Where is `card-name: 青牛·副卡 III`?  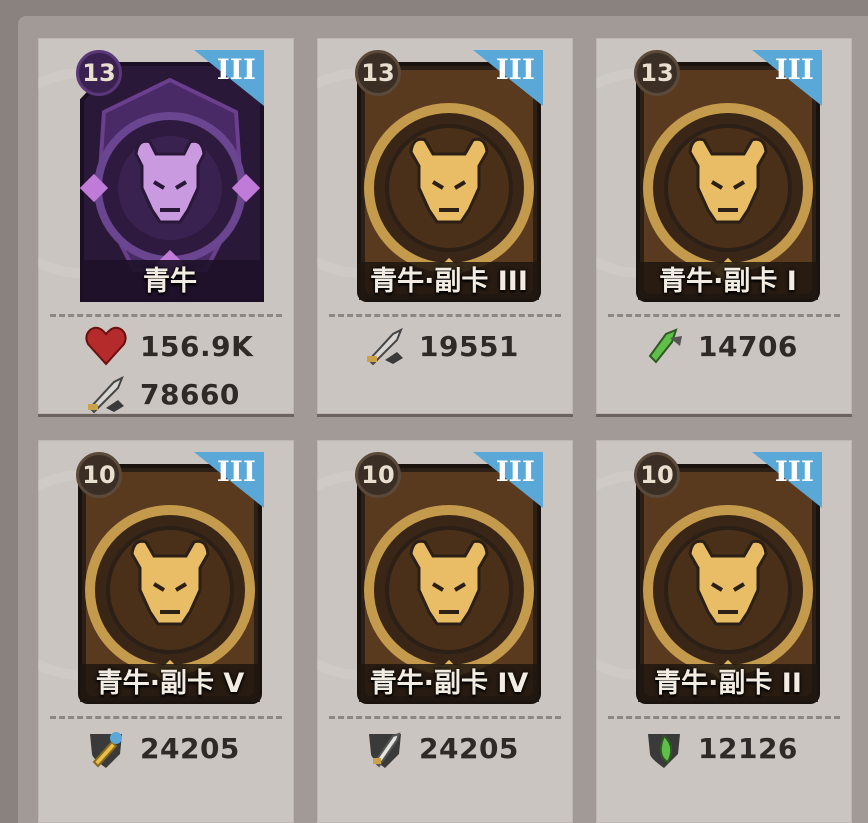
card-name: 青牛·副卡 III is located at coordinates (449, 281).